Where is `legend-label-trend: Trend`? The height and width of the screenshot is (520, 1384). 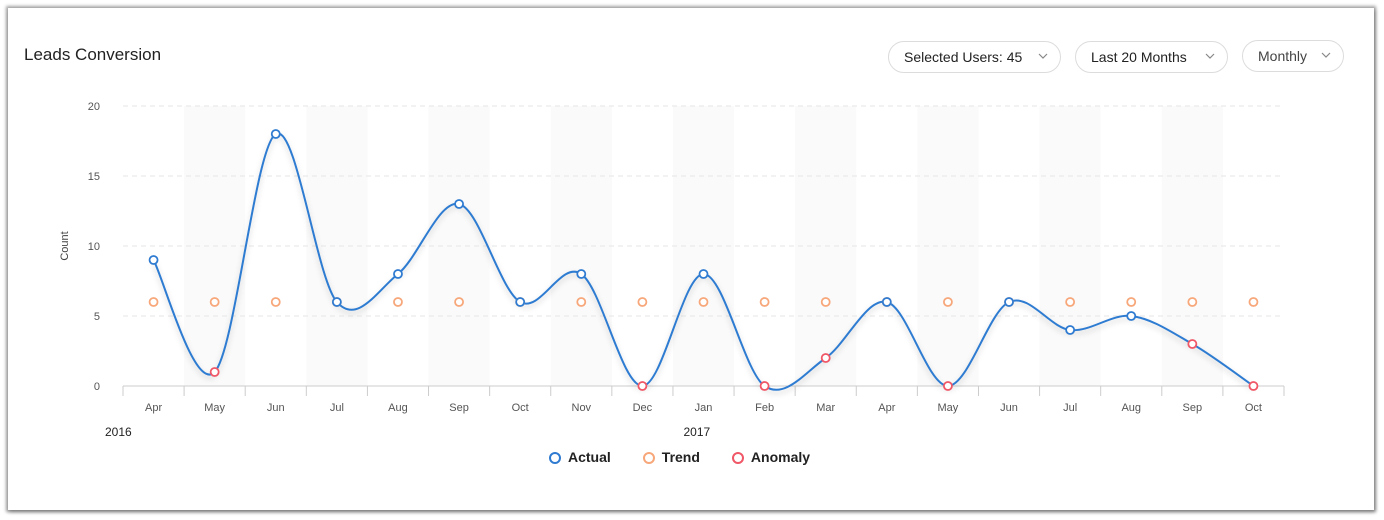
legend-label-trend: Trend is located at coordinates (680, 457).